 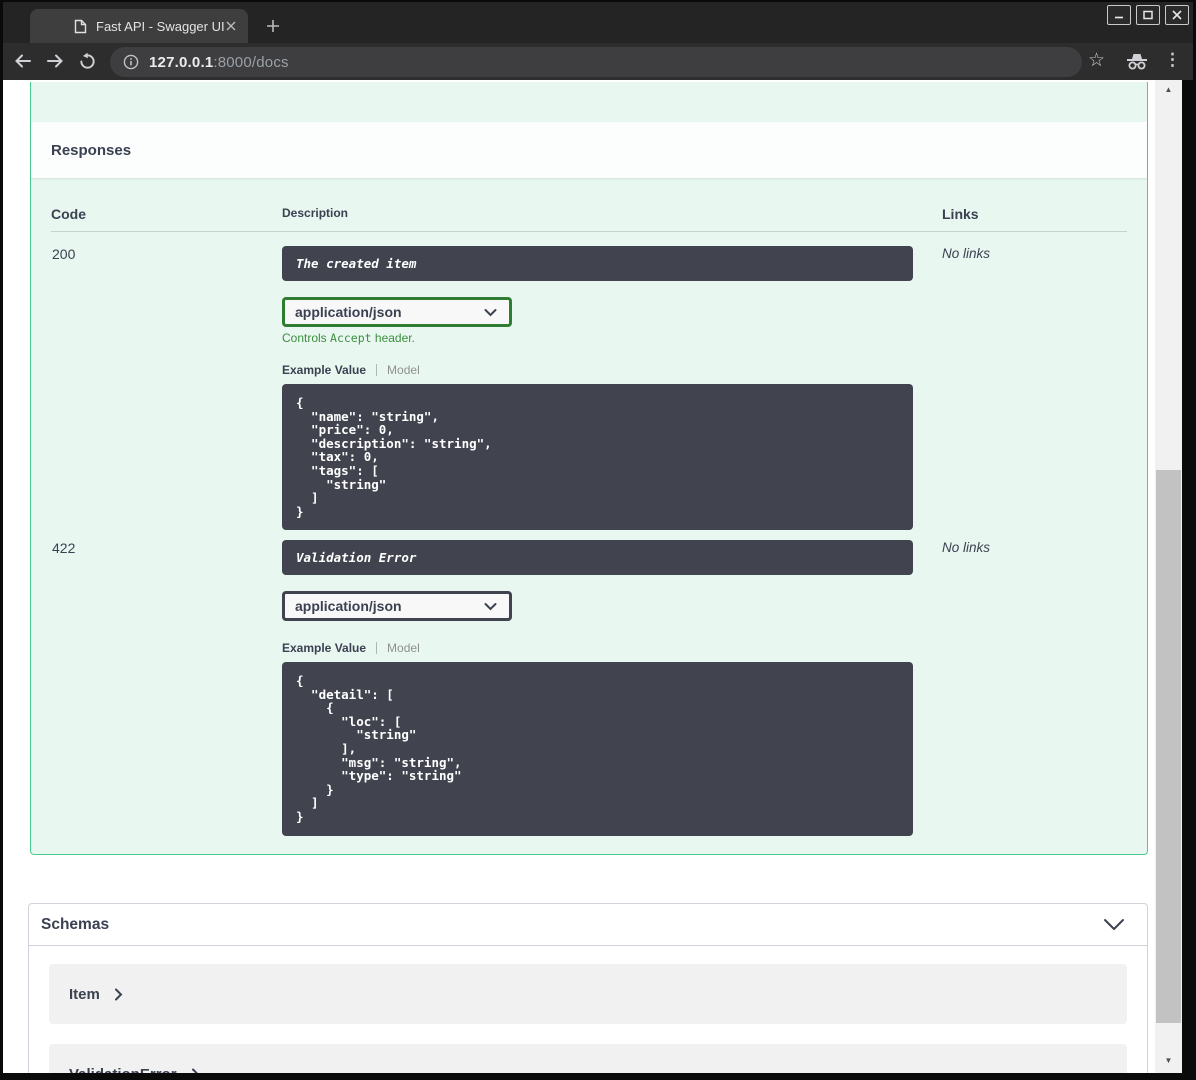 I want to click on close-icon, so click(x=1177, y=15).